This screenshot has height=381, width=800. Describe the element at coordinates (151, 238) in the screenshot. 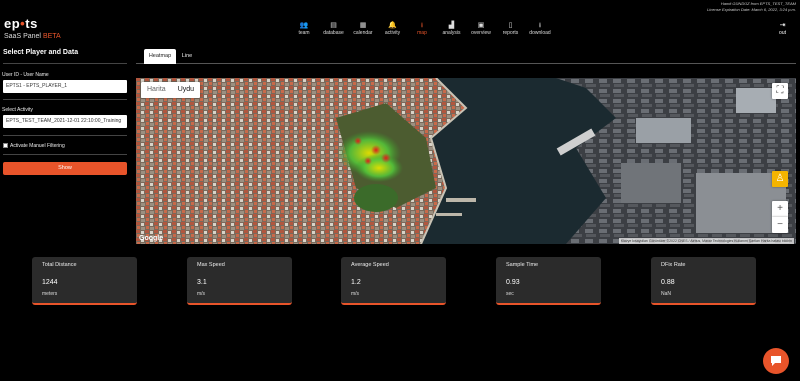

I see `google-logo: Google` at that location.